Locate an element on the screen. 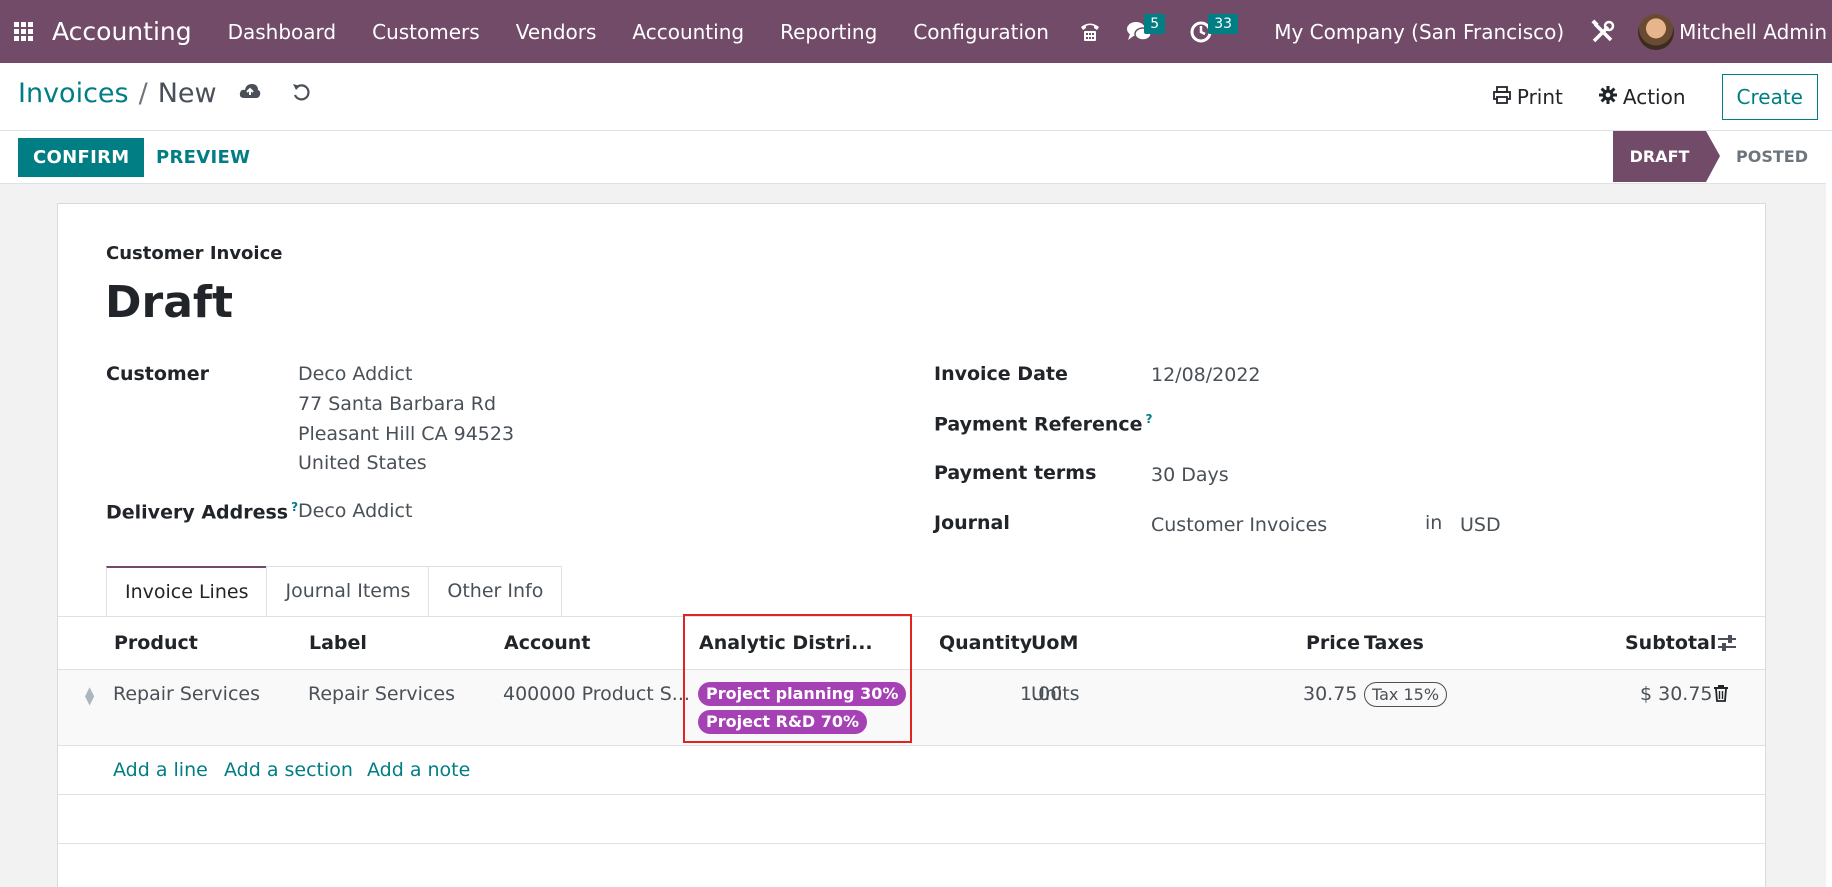 Image resolution: width=1832 pixels, height=887 pixels. messages-badge: 5 is located at coordinates (1155, 24).